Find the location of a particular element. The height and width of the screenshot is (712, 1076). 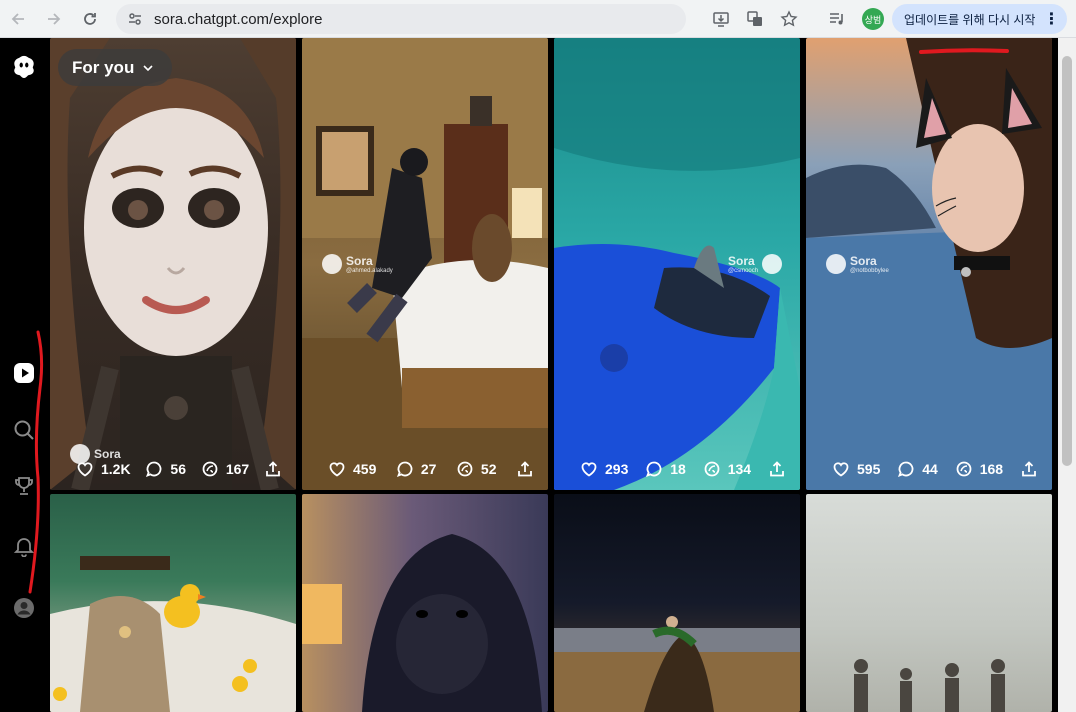

profile-avatar: 상범 is located at coordinates (873, 19).